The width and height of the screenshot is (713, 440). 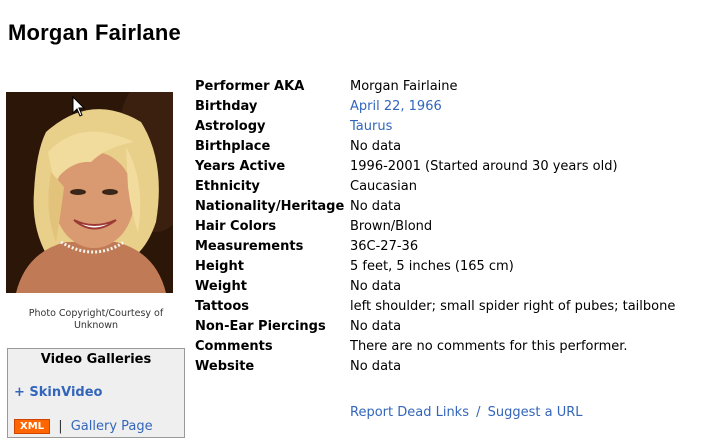 I want to click on table-row: Weight No data, so click(x=435, y=286).